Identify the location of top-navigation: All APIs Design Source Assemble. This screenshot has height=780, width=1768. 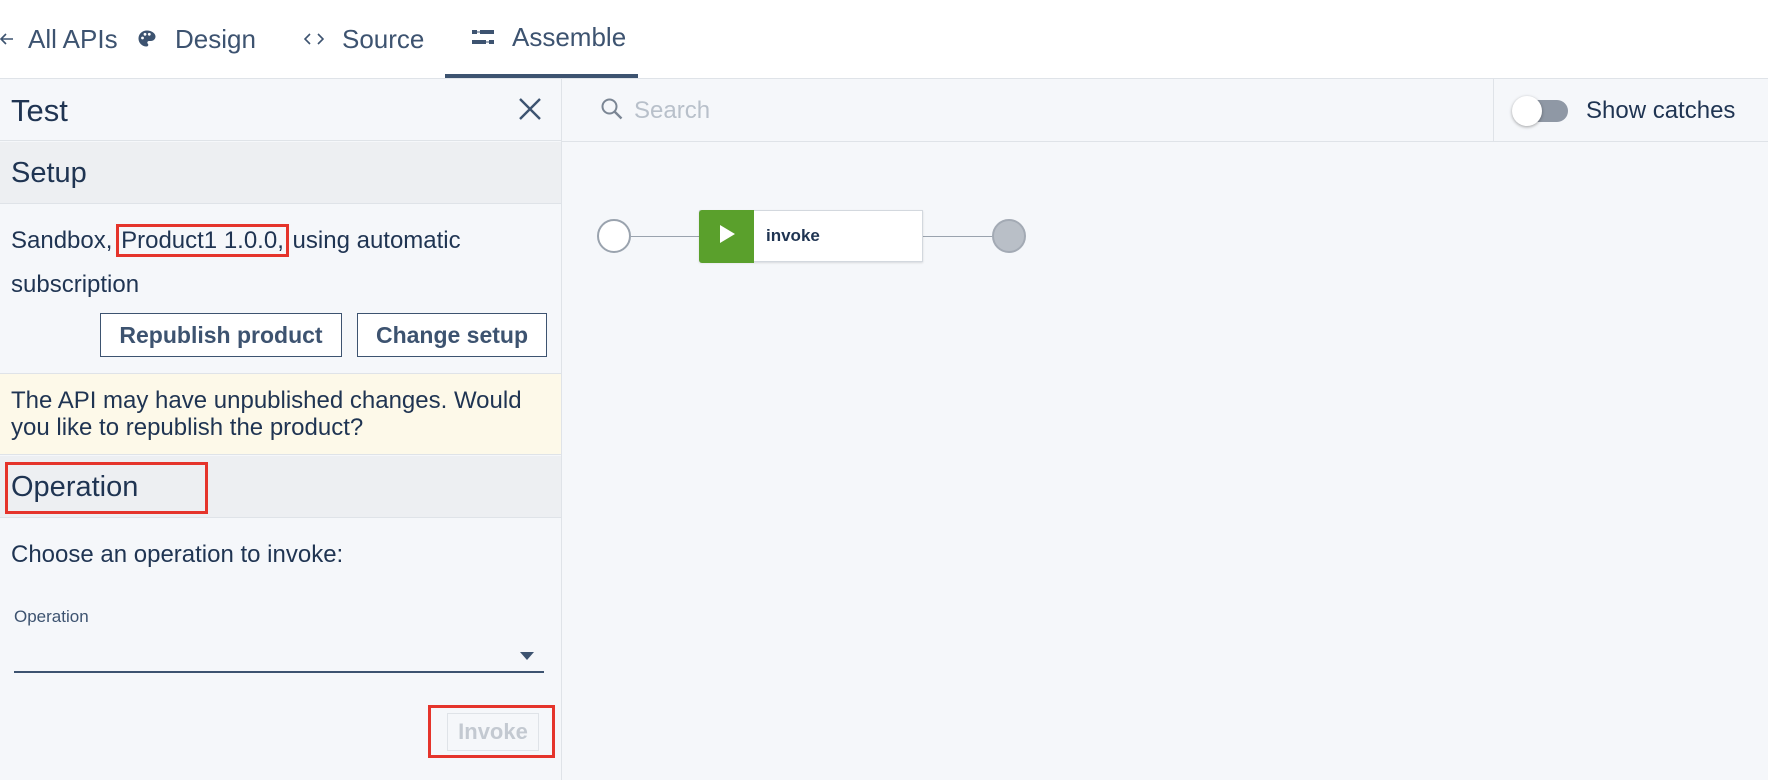
(884, 39).